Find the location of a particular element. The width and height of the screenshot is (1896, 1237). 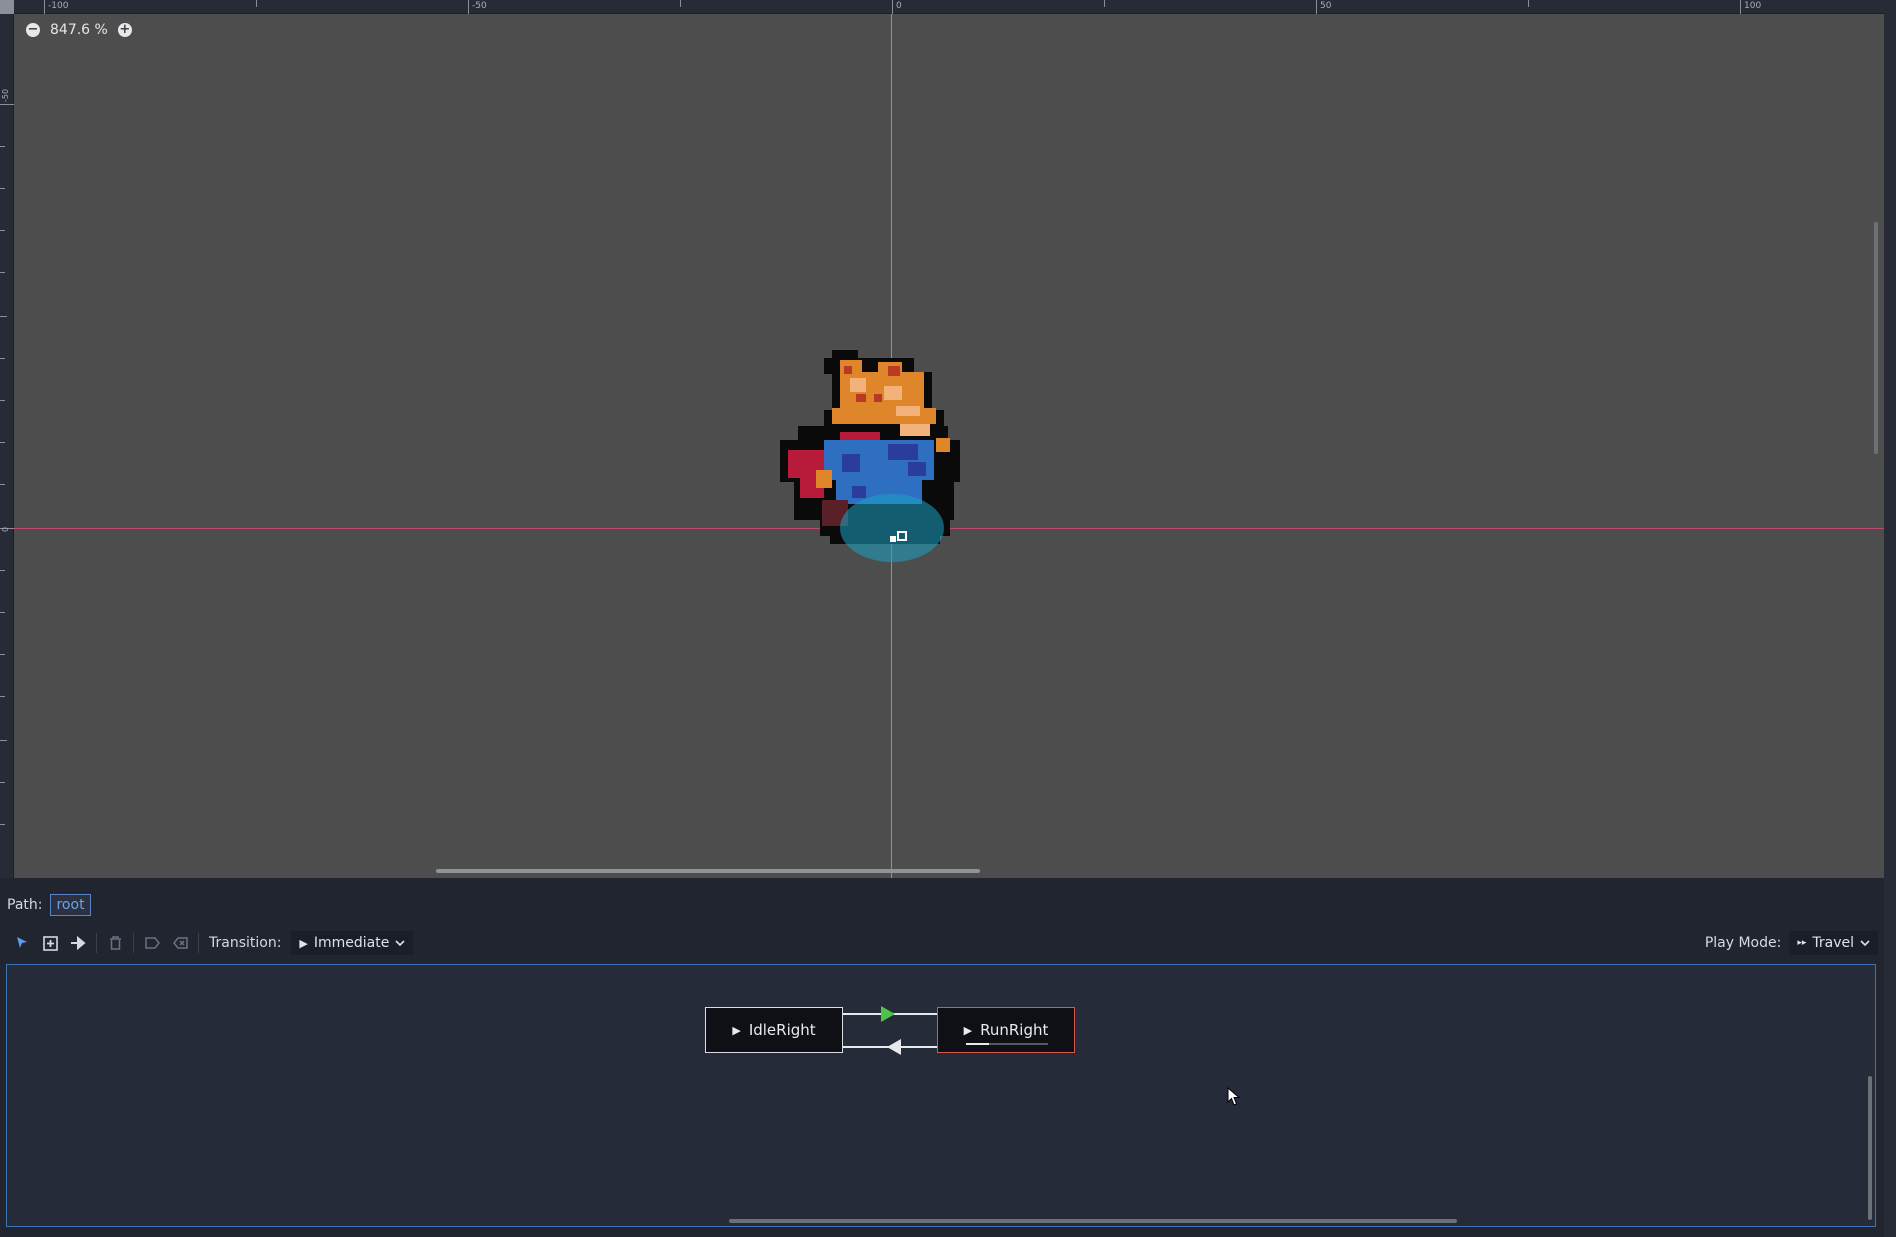

play-mode-dropdown: ▸▸ Travel is located at coordinates (1833, 943).